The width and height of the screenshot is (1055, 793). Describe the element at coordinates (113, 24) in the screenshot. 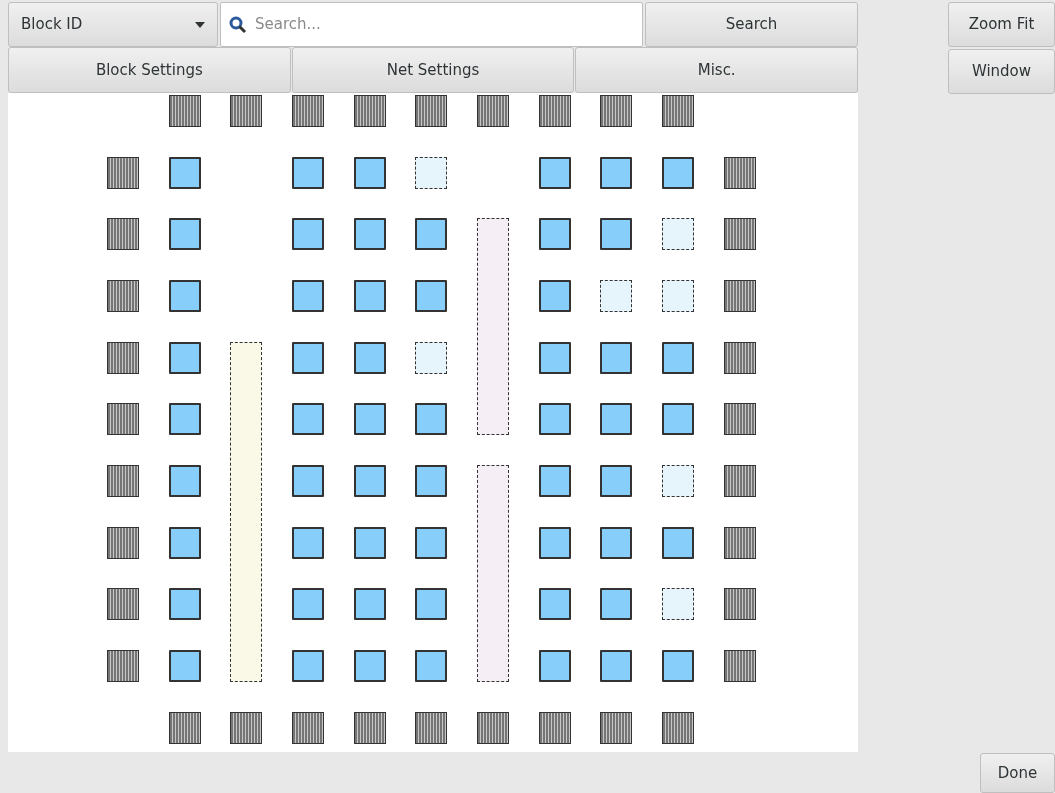

I see `block-id-dropdown: Block ID` at that location.